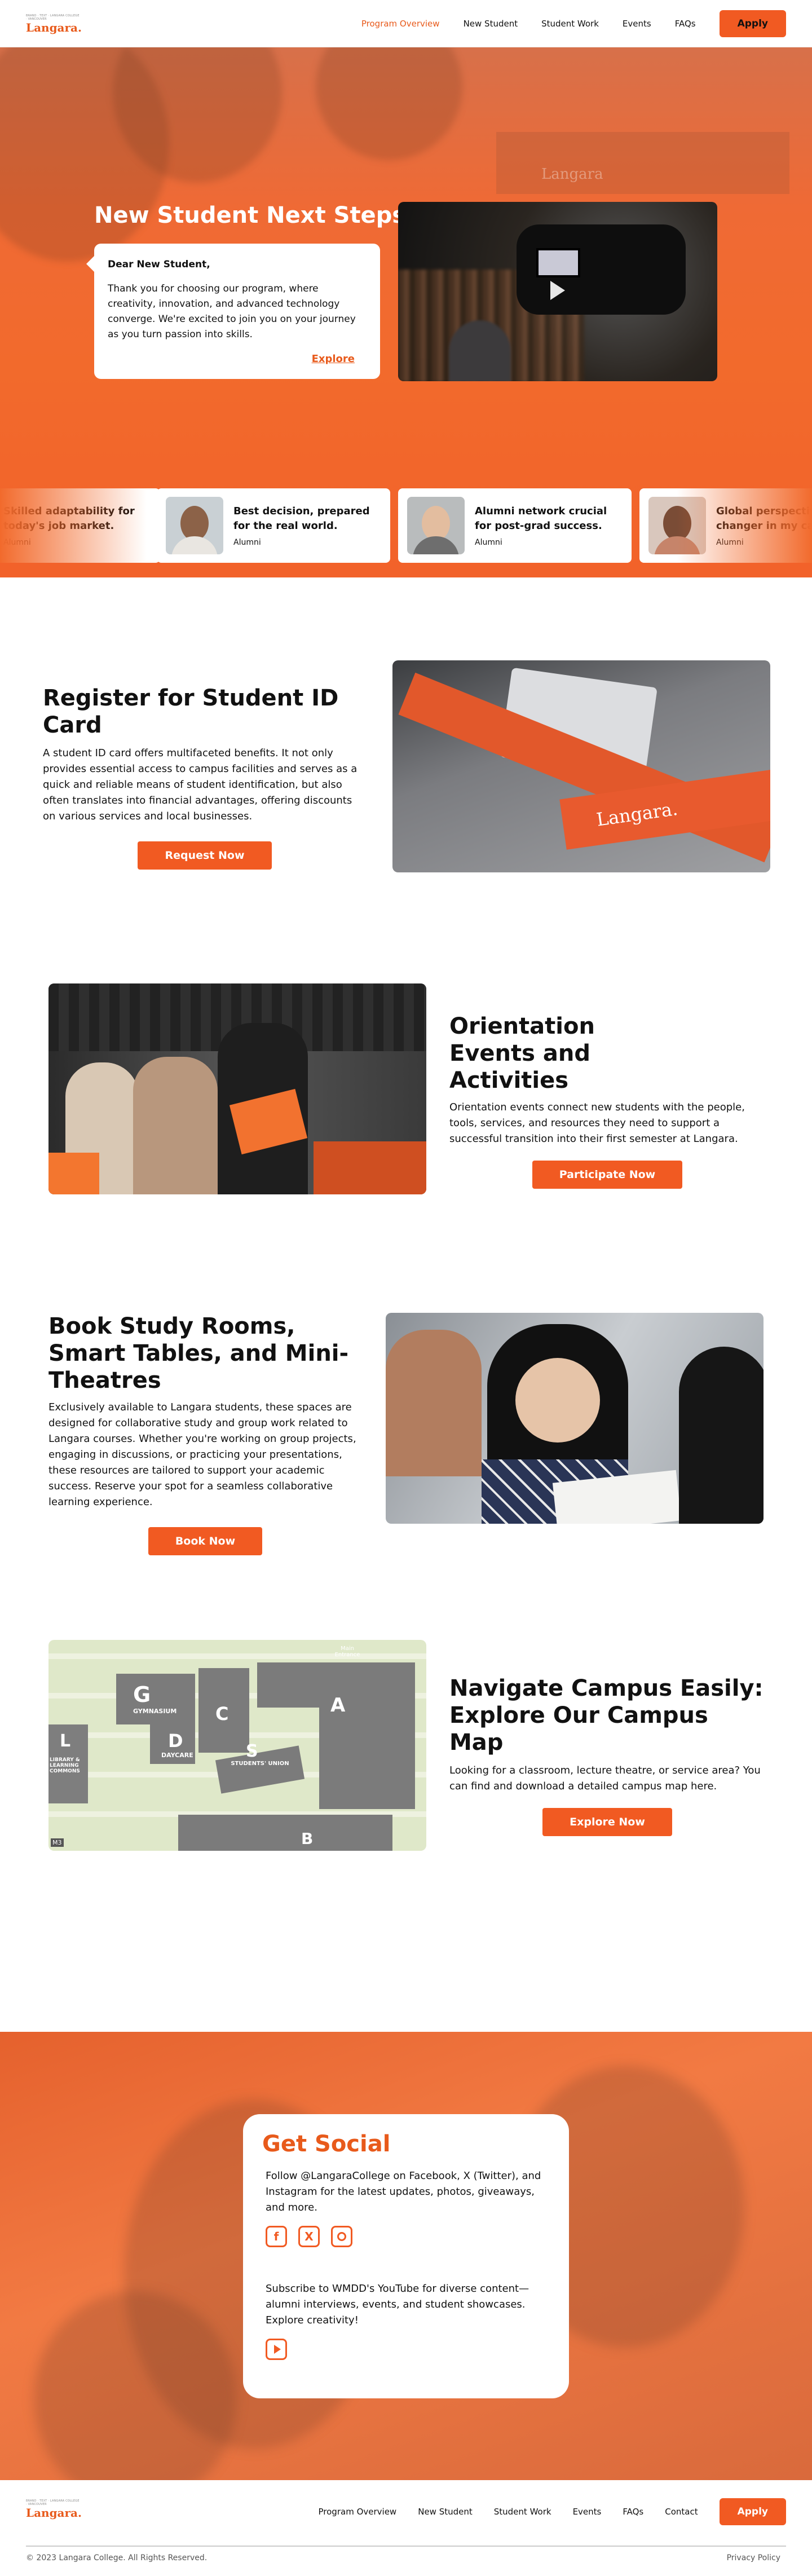  I want to click on nav-student-work: Student Work, so click(570, 24).